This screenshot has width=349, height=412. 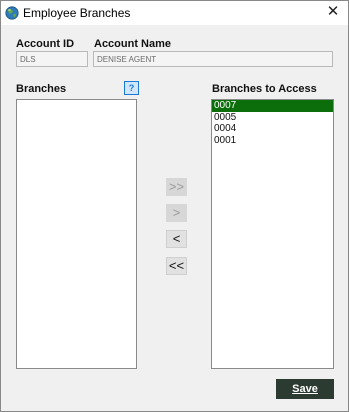 What do you see at coordinates (213, 59) in the screenshot?
I see `account-name-field: DENISE AGENT` at bounding box center [213, 59].